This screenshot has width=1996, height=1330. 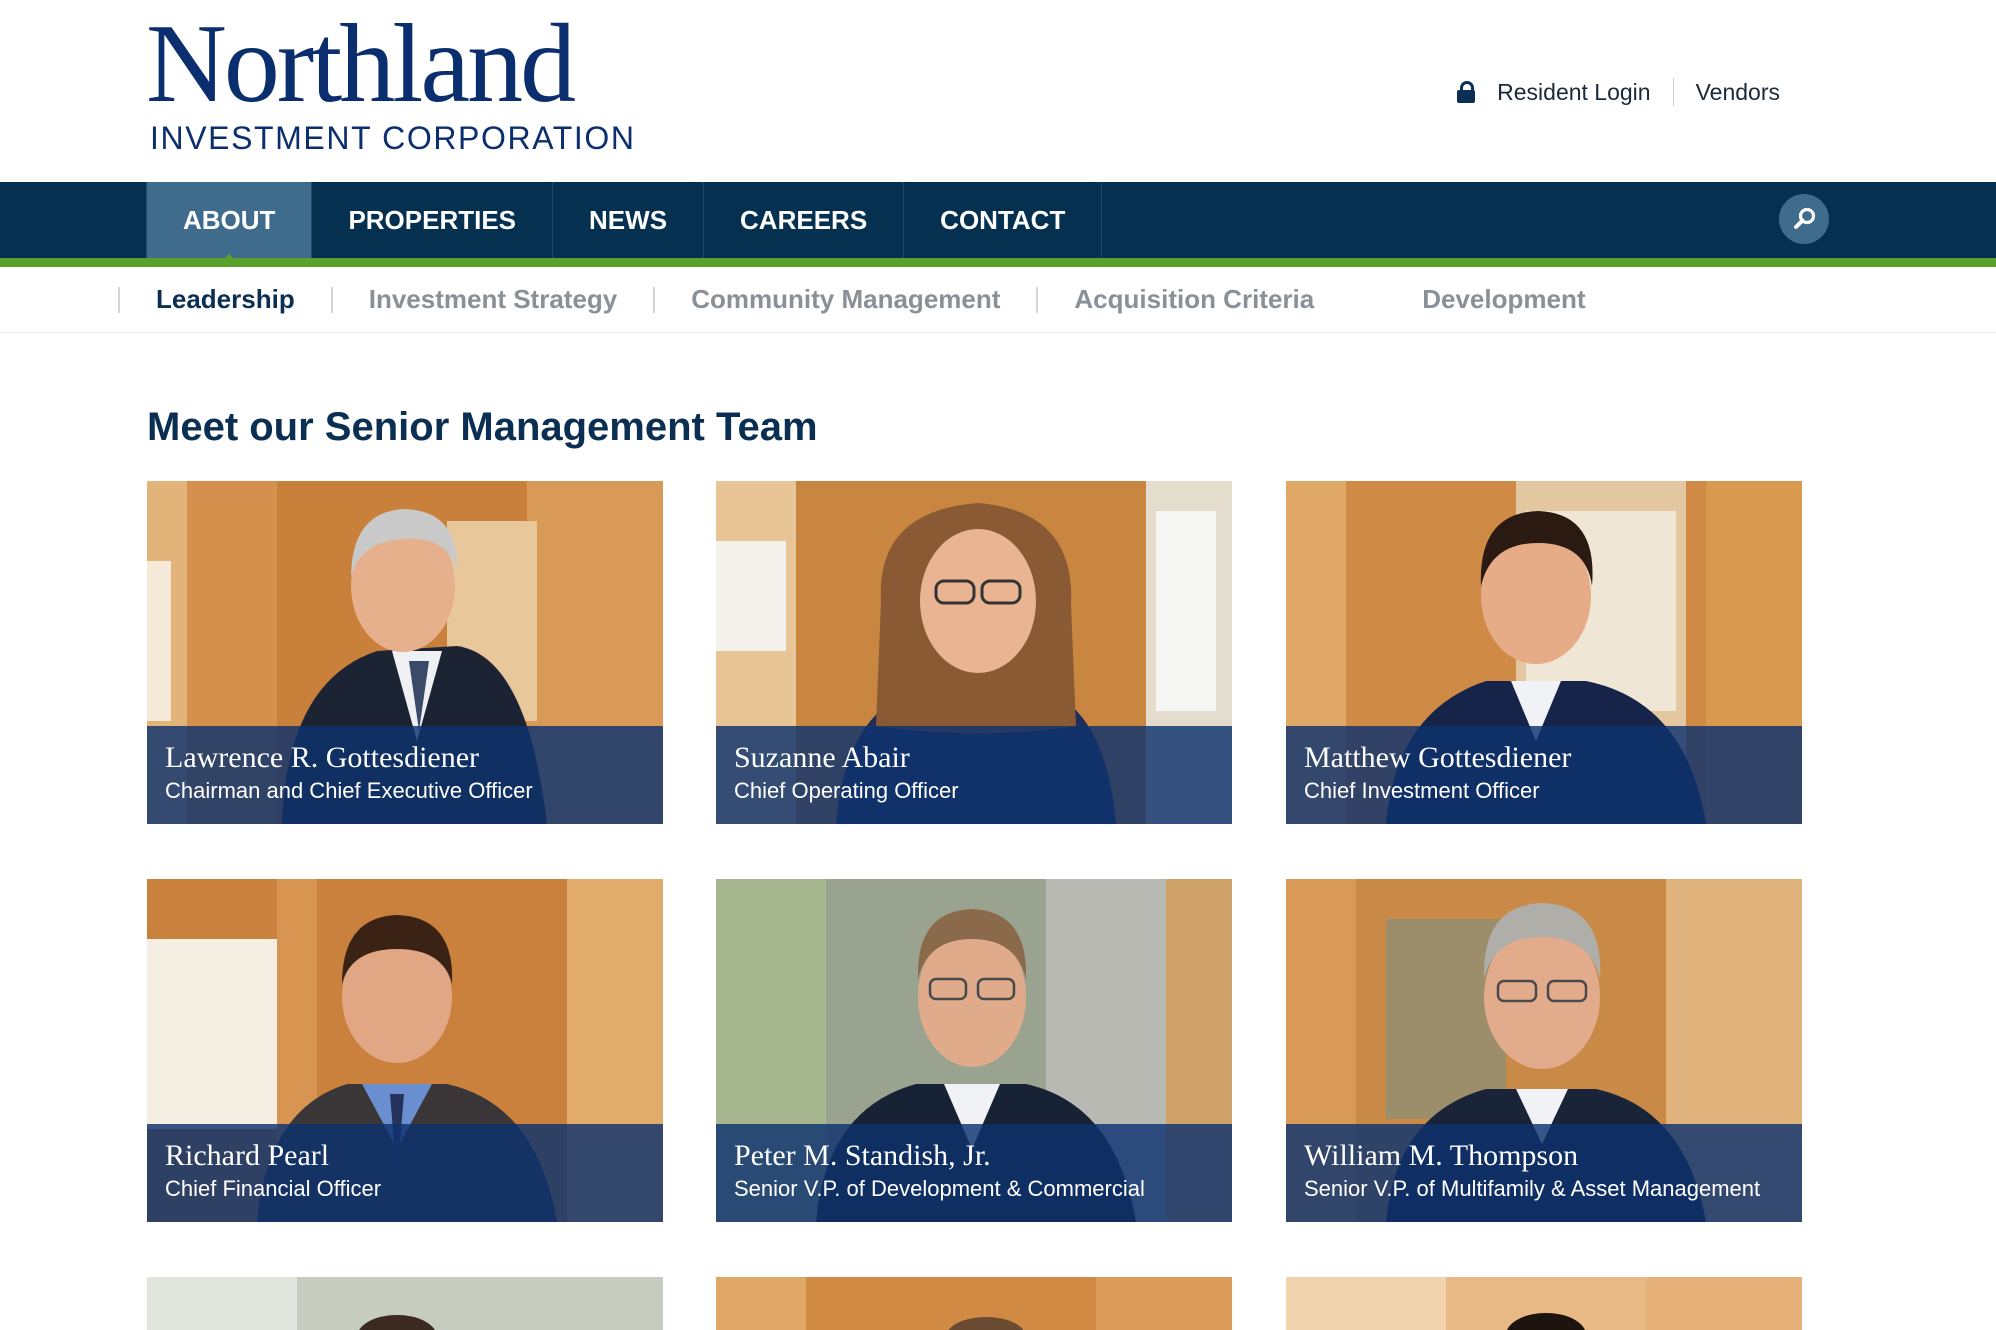 I want to click on subnav-community-management: Community Management, so click(x=845, y=299).